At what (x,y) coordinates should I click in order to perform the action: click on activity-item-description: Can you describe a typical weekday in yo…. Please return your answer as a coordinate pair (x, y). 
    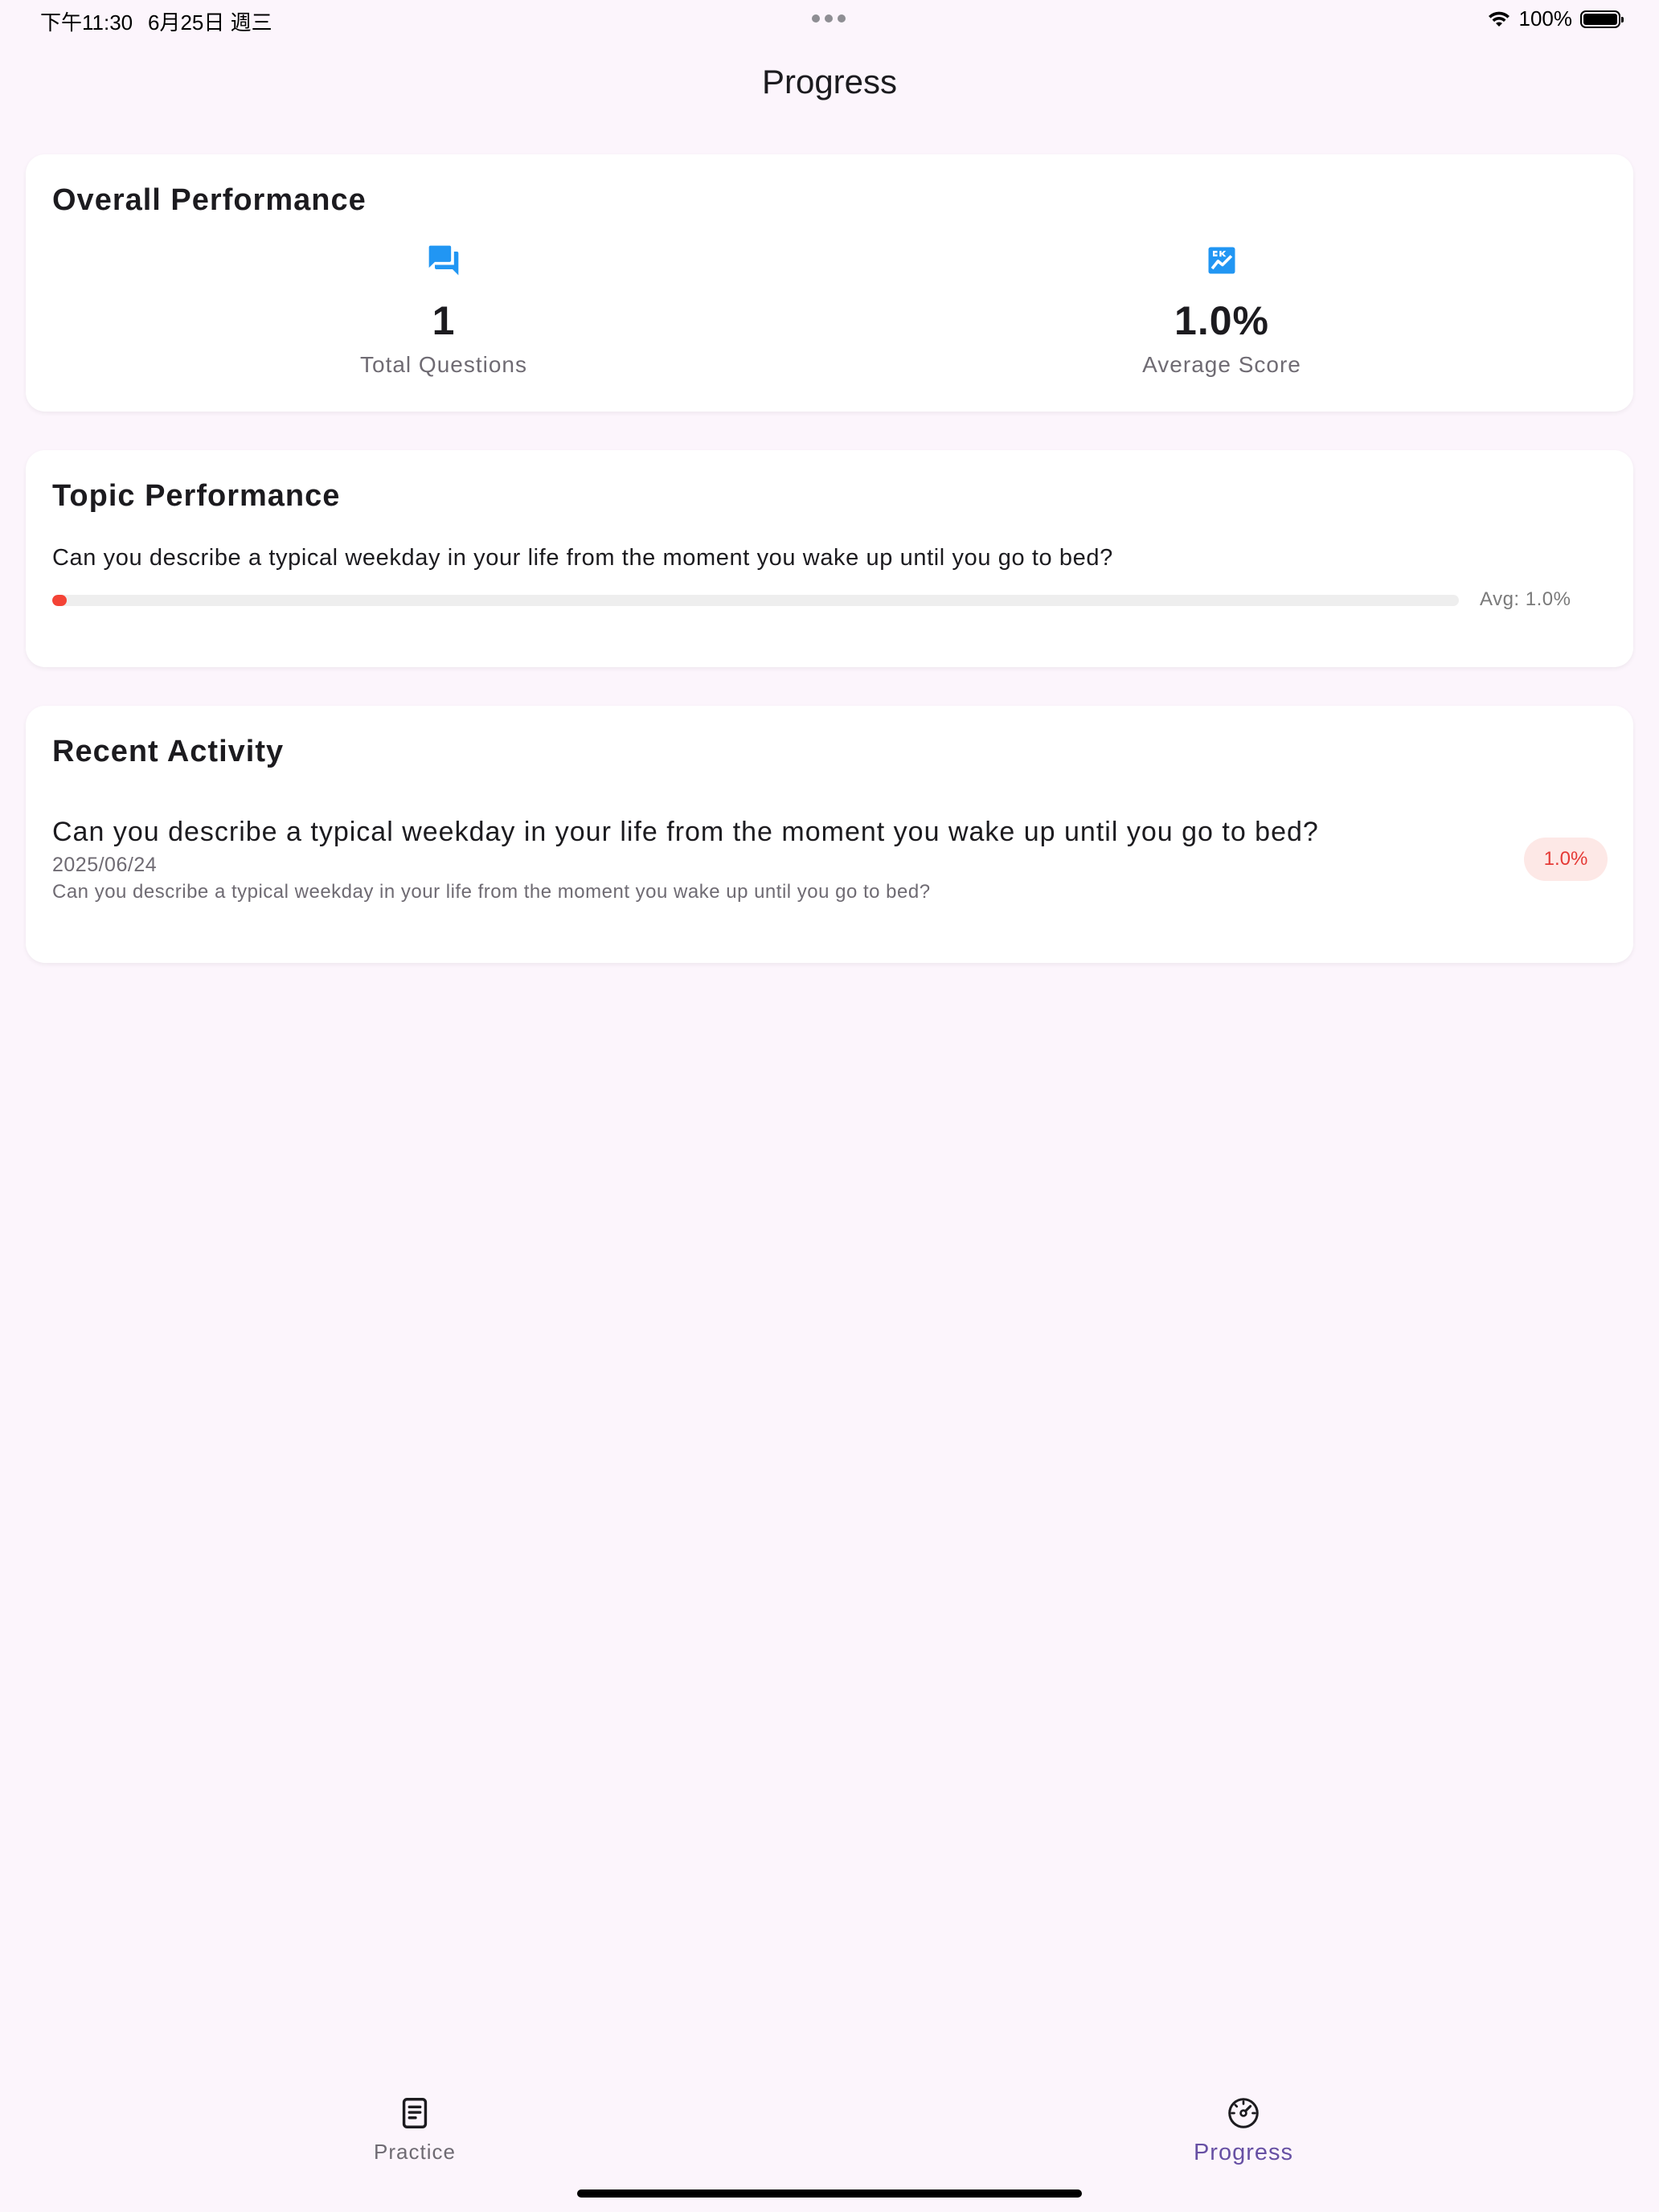
    Looking at the image, I should click on (491, 892).